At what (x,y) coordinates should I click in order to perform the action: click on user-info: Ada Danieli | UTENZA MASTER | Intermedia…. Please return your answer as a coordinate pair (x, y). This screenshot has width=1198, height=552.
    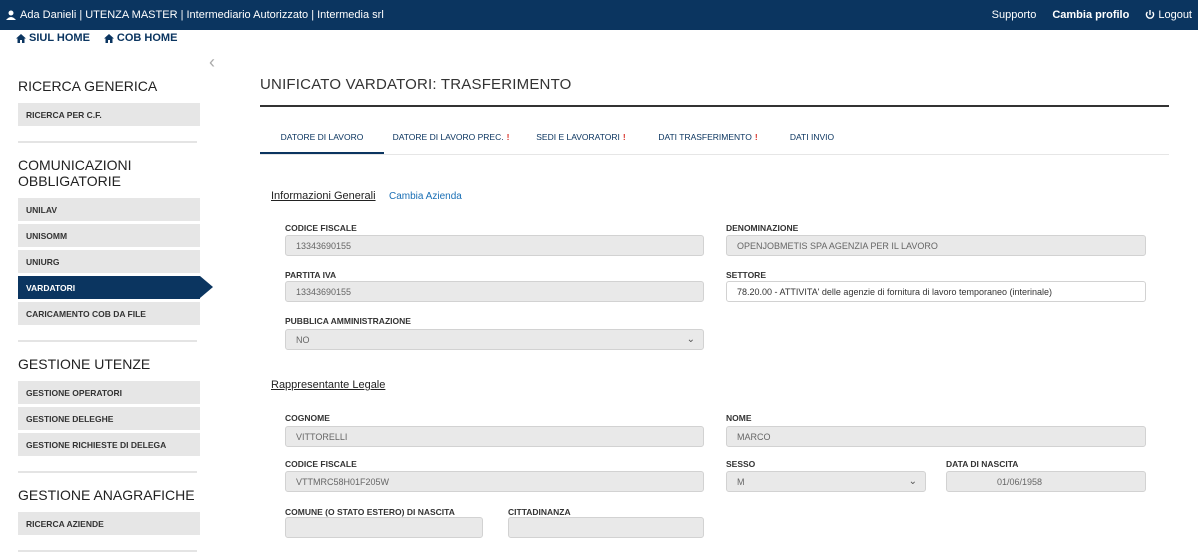
    Looking at the image, I should click on (195, 15).